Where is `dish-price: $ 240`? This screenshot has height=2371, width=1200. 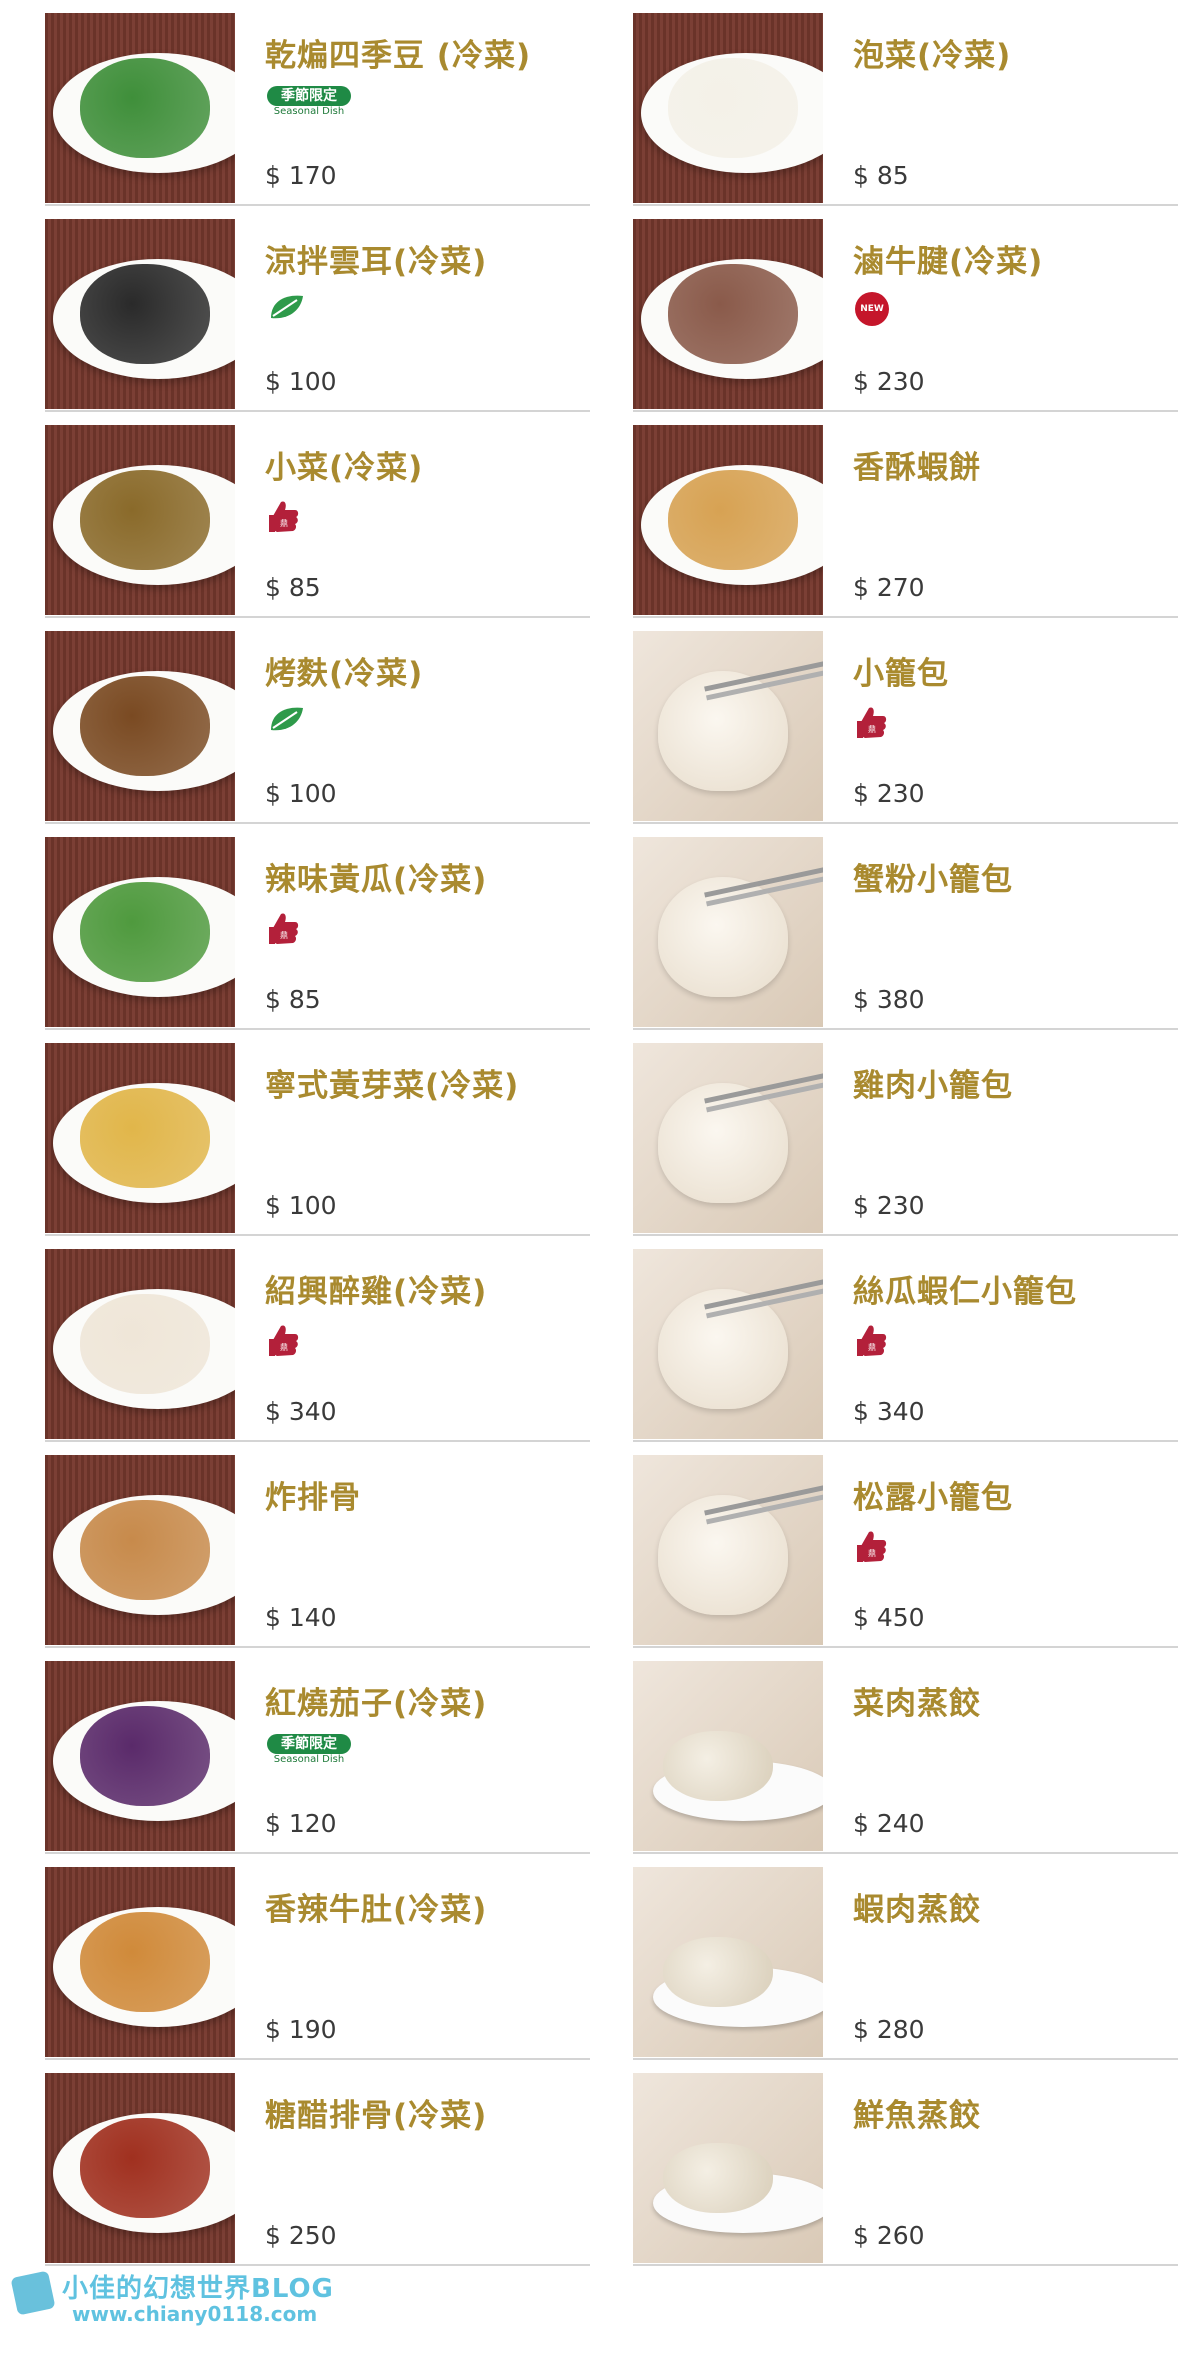 dish-price: $ 240 is located at coordinates (889, 1823).